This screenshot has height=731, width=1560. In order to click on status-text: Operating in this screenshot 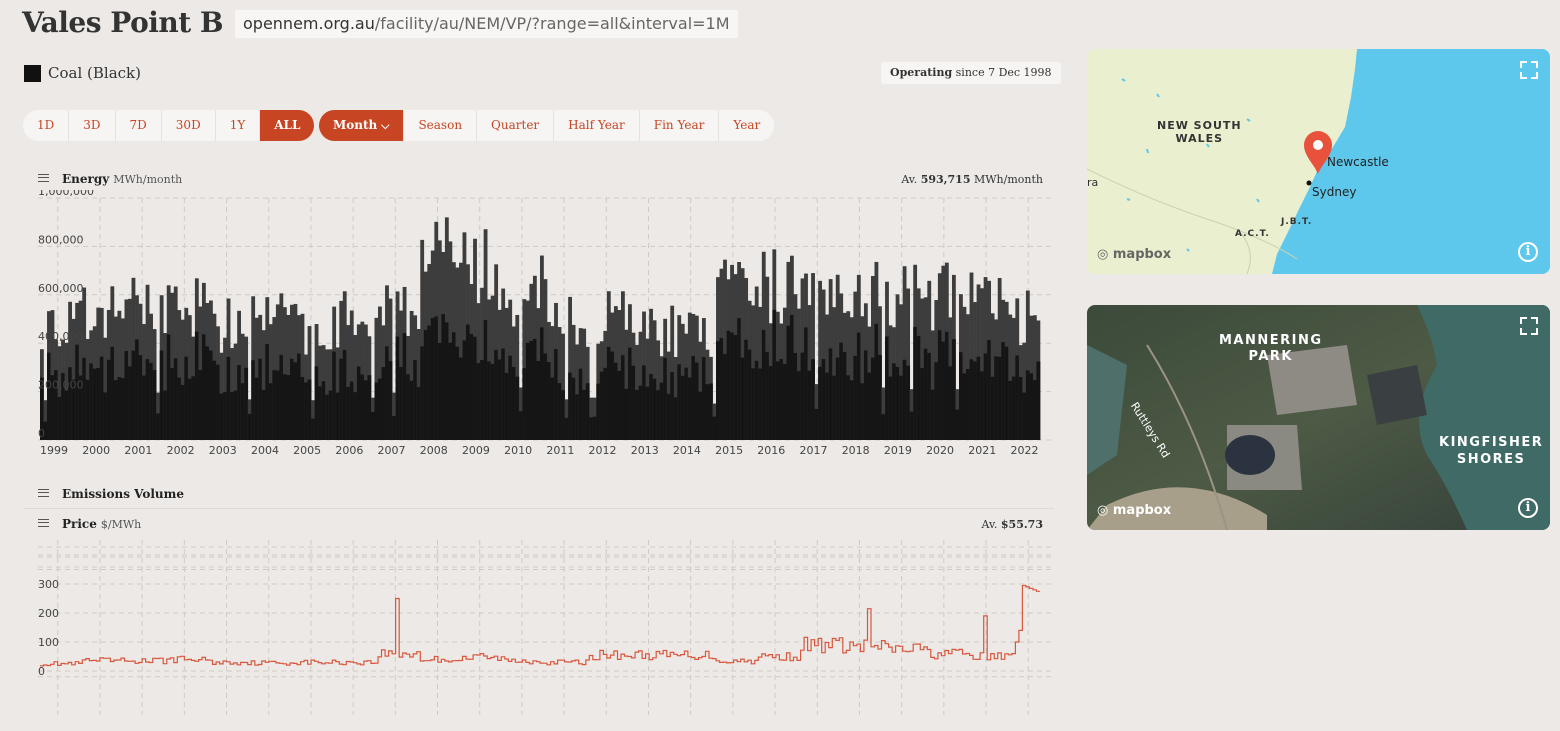, I will do `click(921, 72)`.